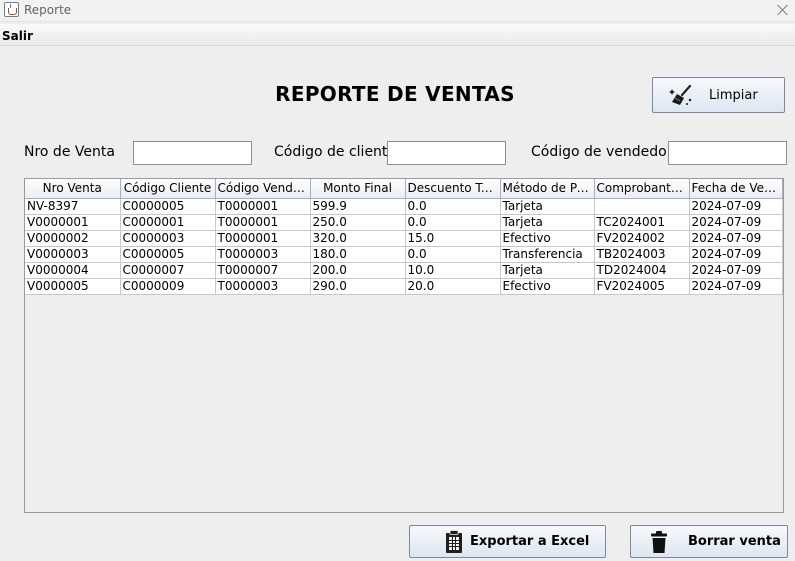 The width and height of the screenshot is (795, 561). Describe the element at coordinates (602, 152) in the screenshot. I see `seller-code-label: Código de vendedor` at that location.